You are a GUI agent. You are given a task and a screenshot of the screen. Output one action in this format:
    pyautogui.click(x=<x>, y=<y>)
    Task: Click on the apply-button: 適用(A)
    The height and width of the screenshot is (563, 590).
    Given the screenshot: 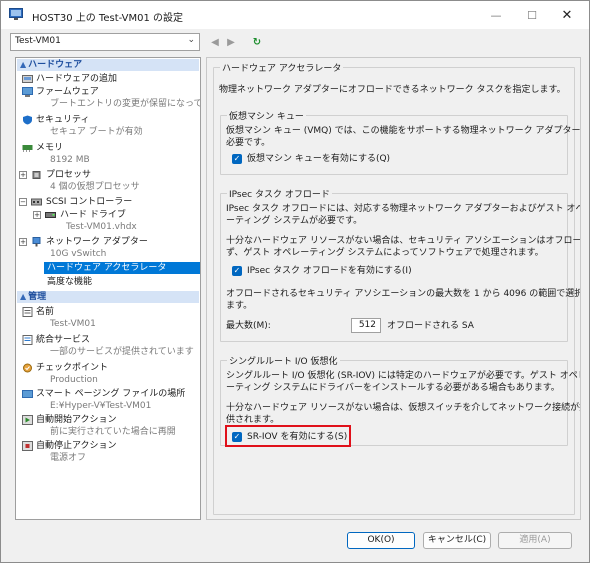 What is the action you would take?
    pyautogui.click(x=535, y=540)
    